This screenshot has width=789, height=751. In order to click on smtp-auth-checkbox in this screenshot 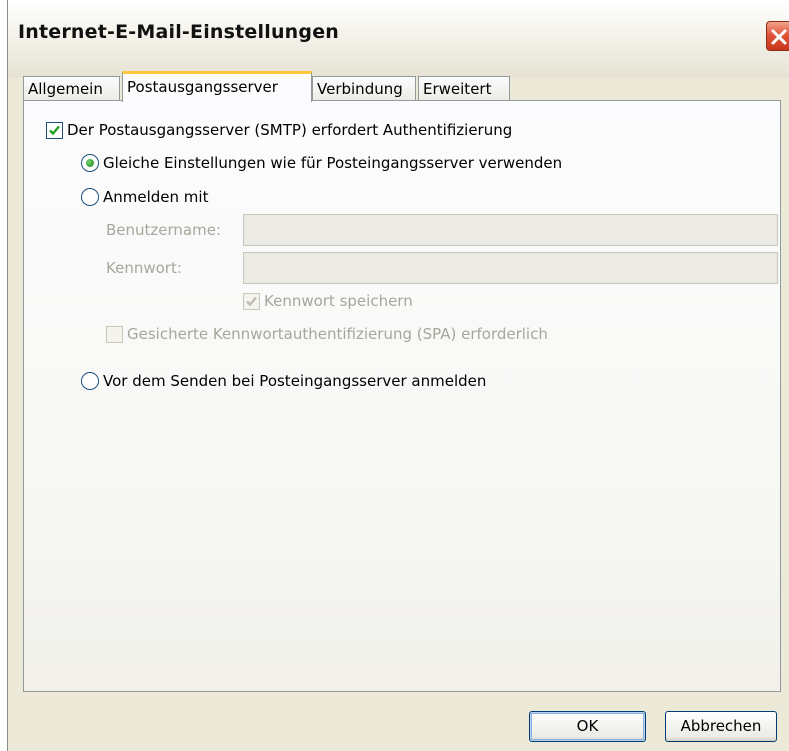, I will do `click(54, 130)`.